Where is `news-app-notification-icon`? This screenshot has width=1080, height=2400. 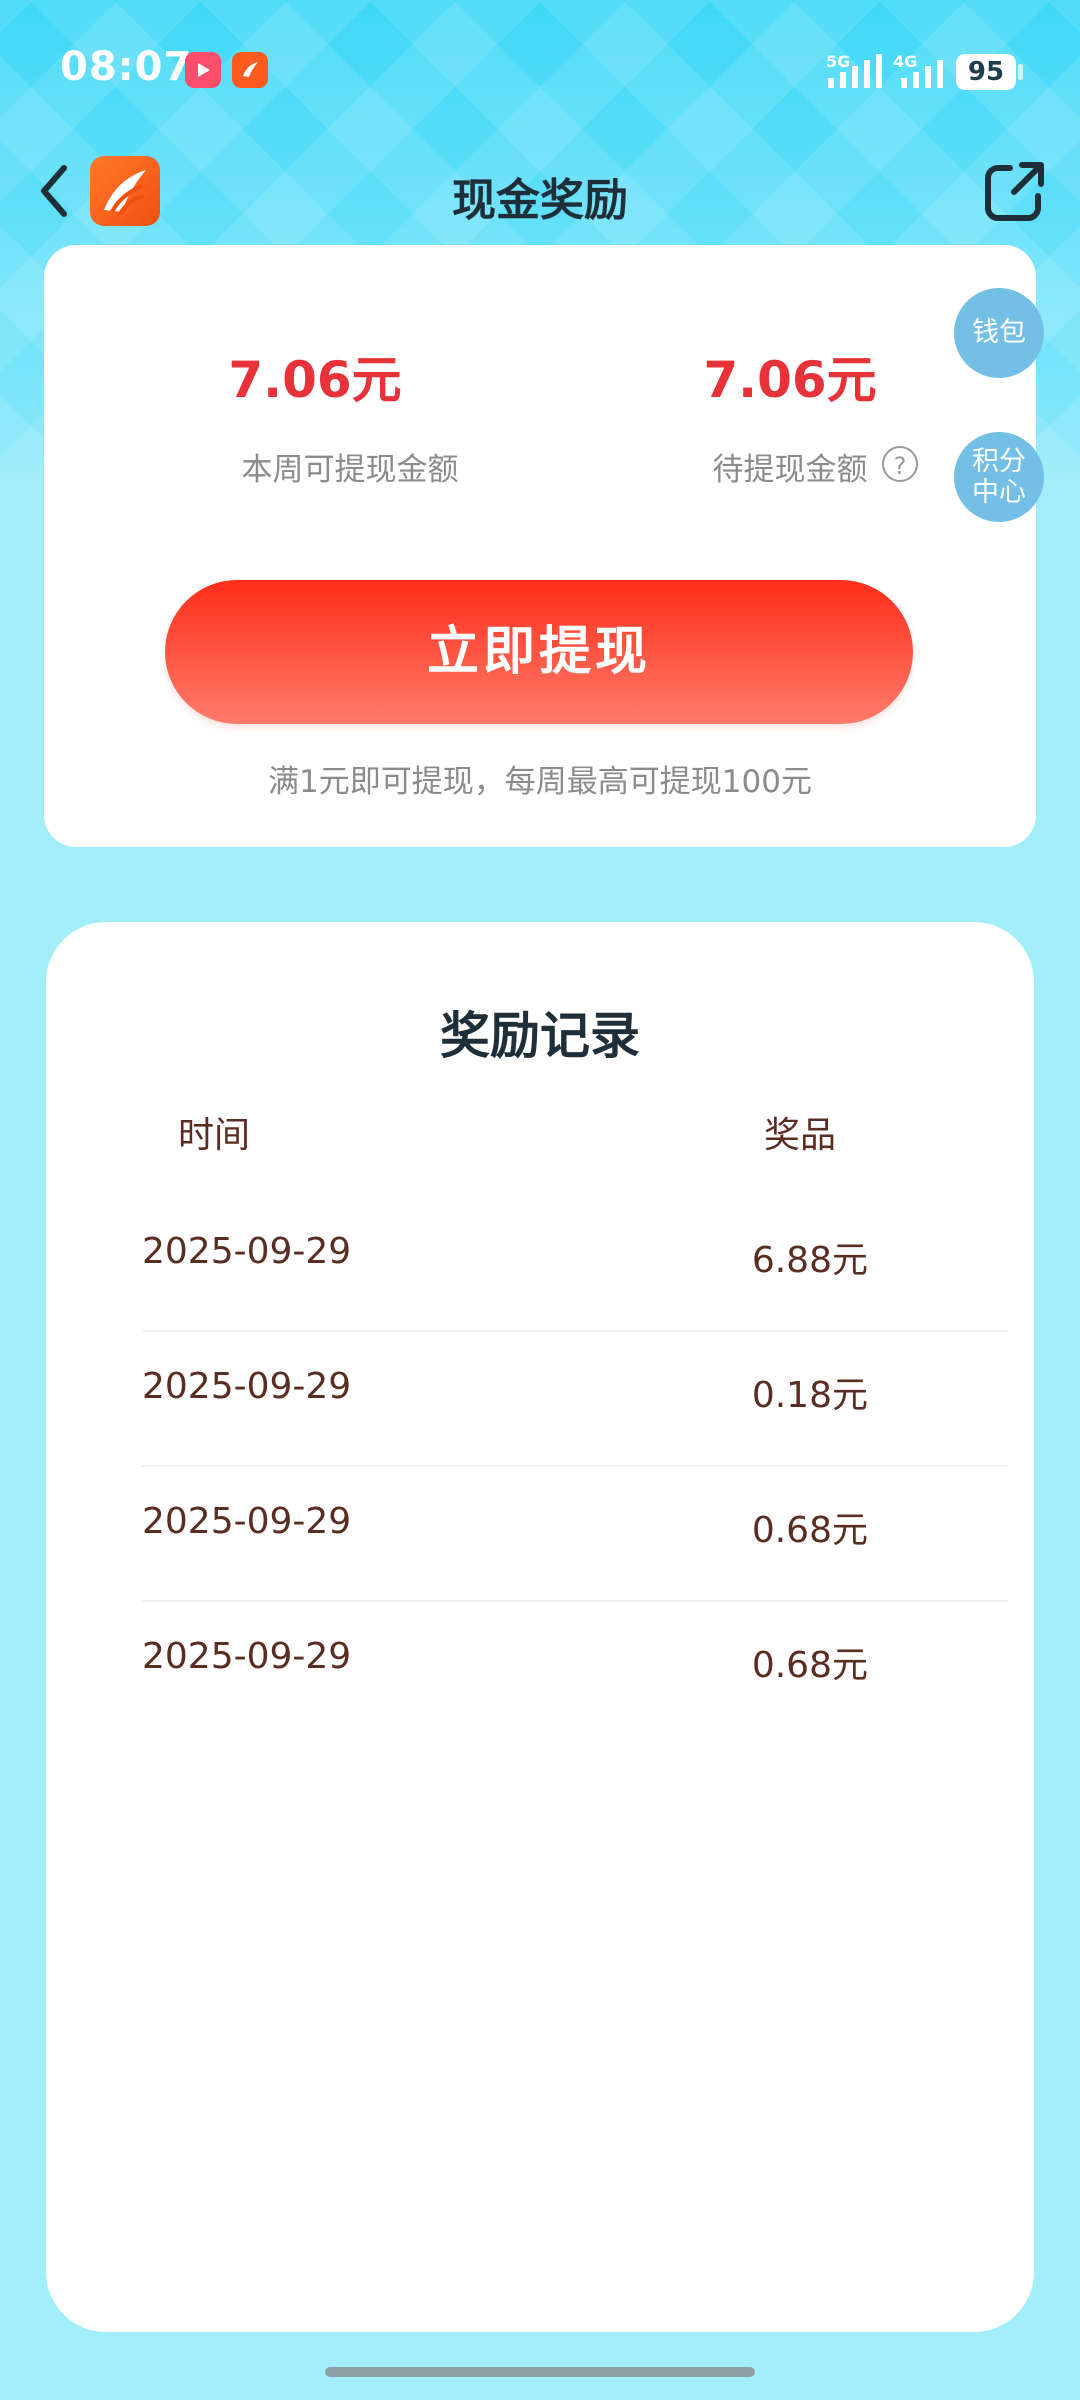 news-app-notification-icon is located at coordinates (250, 70).